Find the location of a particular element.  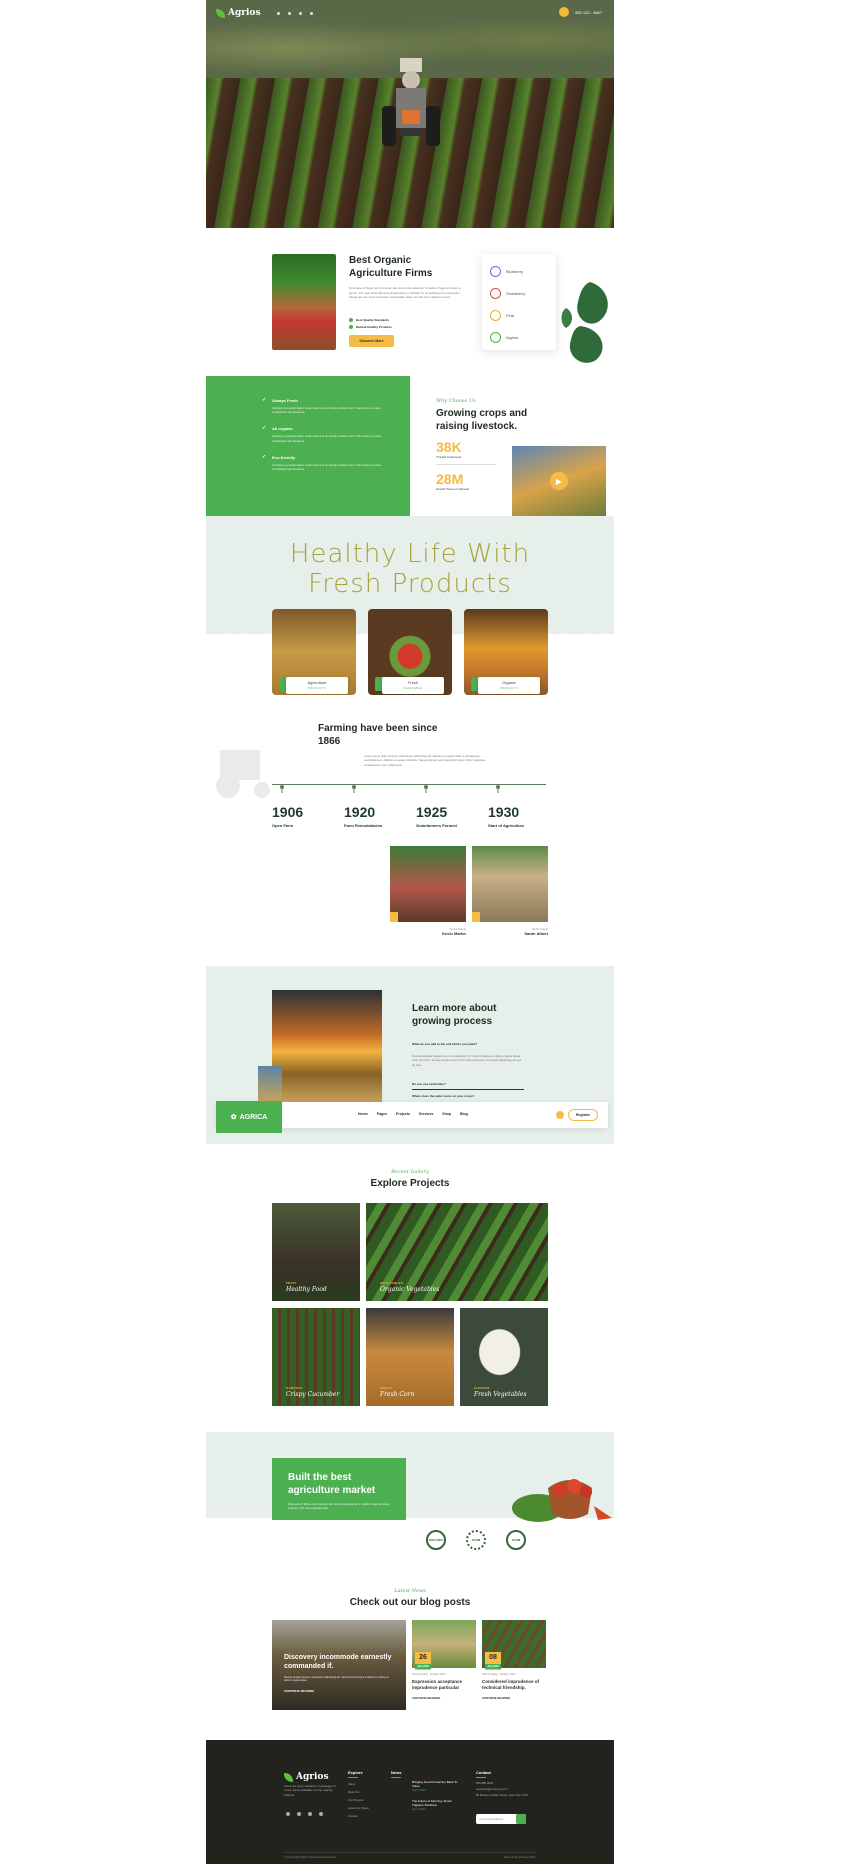

footer-link: Our Projects is located at coordinates (358, 1800).